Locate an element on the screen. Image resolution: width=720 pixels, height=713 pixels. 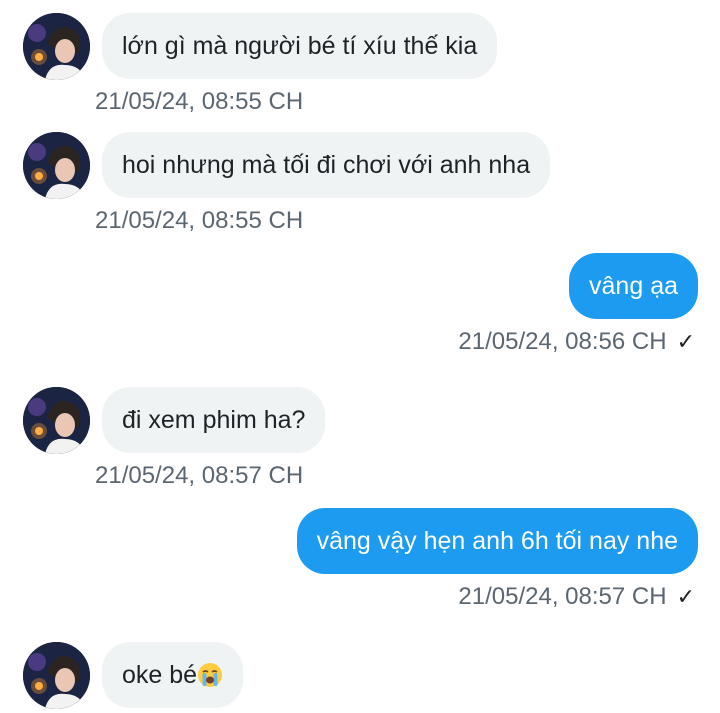
message-bubble: oke bé is located at coordinates (173, 675).